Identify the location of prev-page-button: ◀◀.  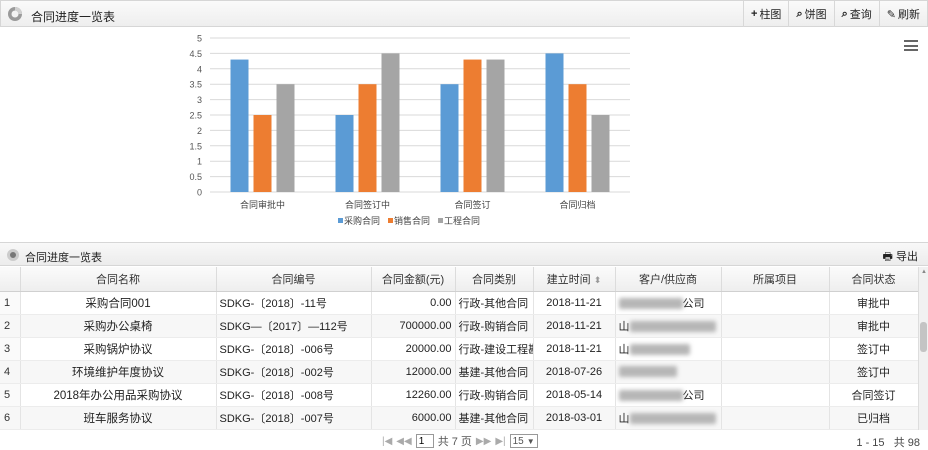
(403, 441).